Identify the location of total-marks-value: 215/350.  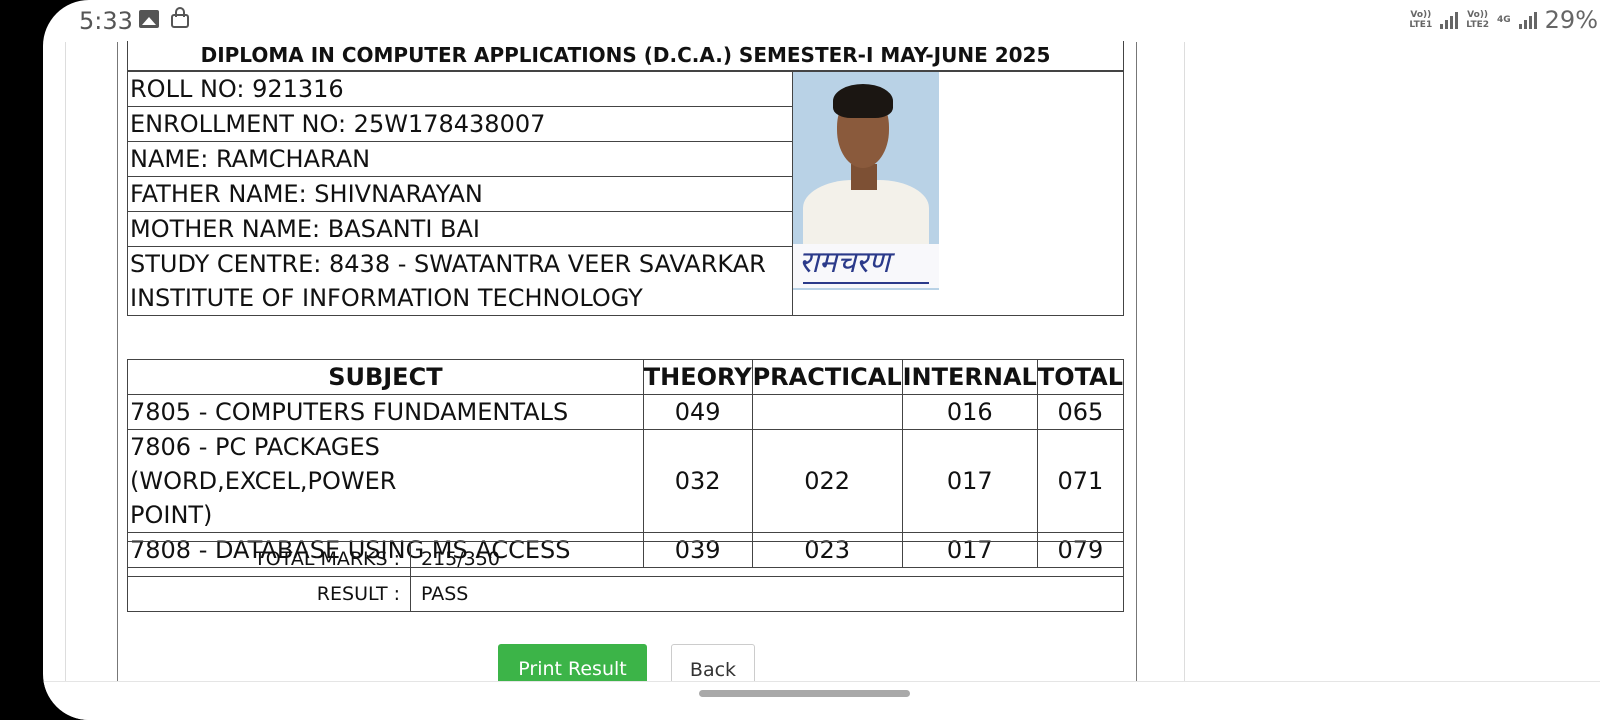
(767, 559).